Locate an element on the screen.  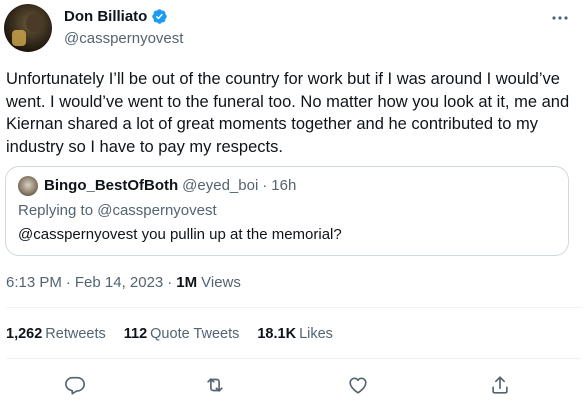
quote-tweets-count: 112 is located at coordinates (135, 334).